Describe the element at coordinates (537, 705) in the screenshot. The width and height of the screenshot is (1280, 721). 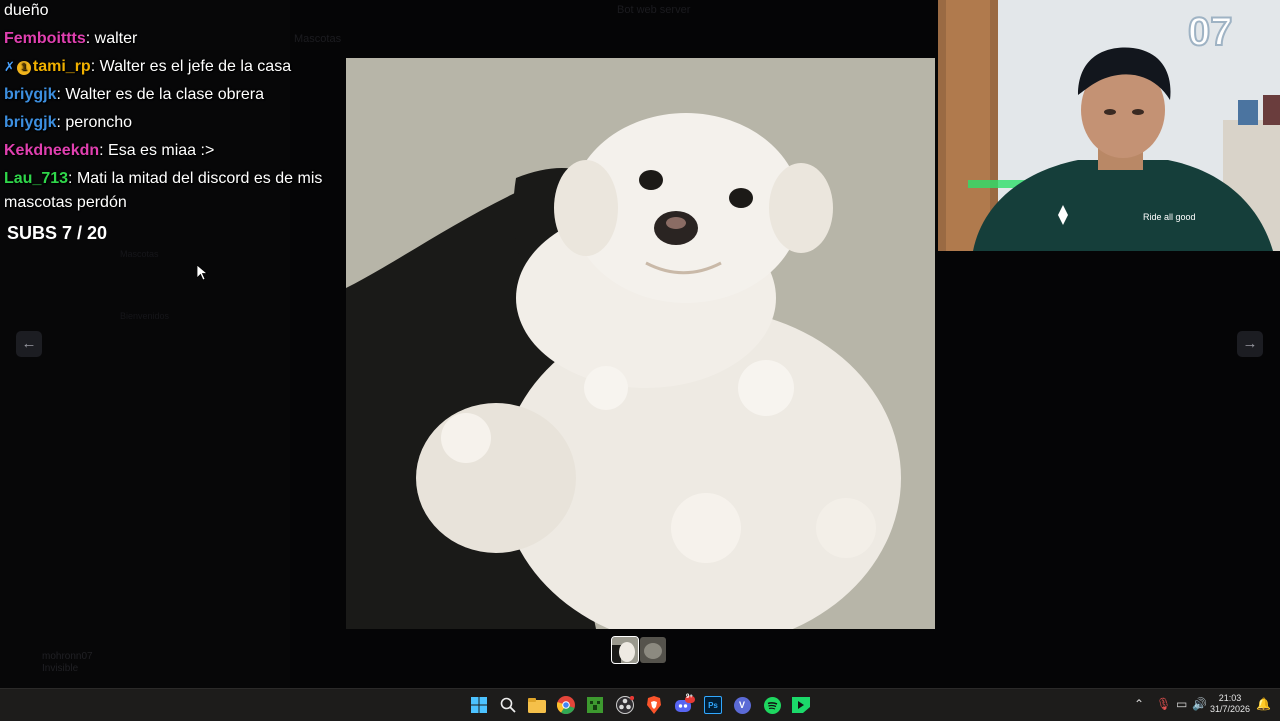
I see `file-explorer-icon` at that location.